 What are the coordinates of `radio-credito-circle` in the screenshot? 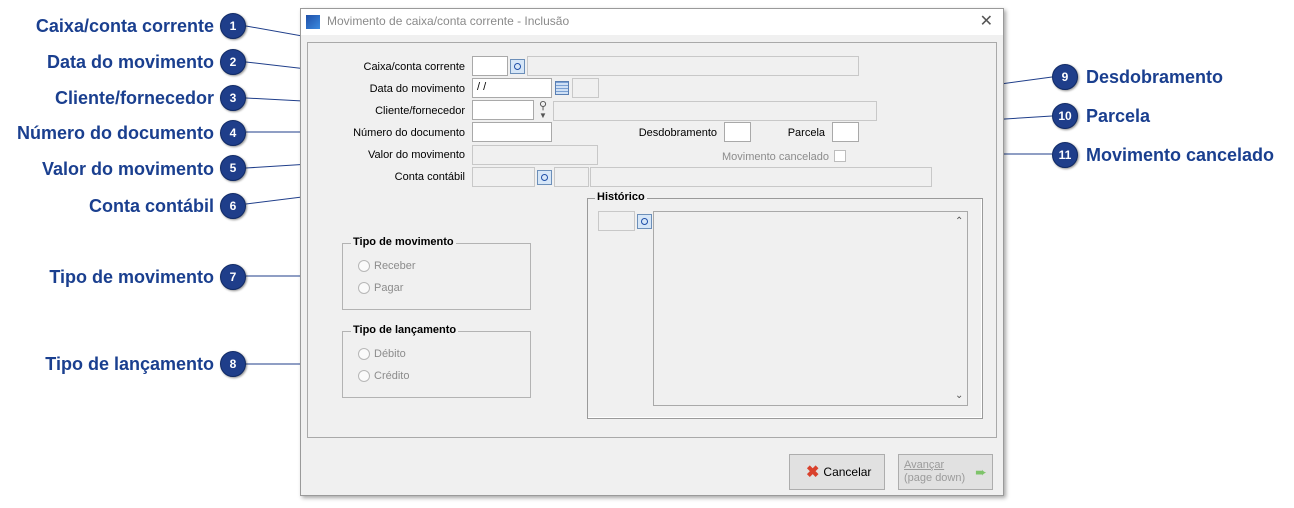 It's located at (364, 376).